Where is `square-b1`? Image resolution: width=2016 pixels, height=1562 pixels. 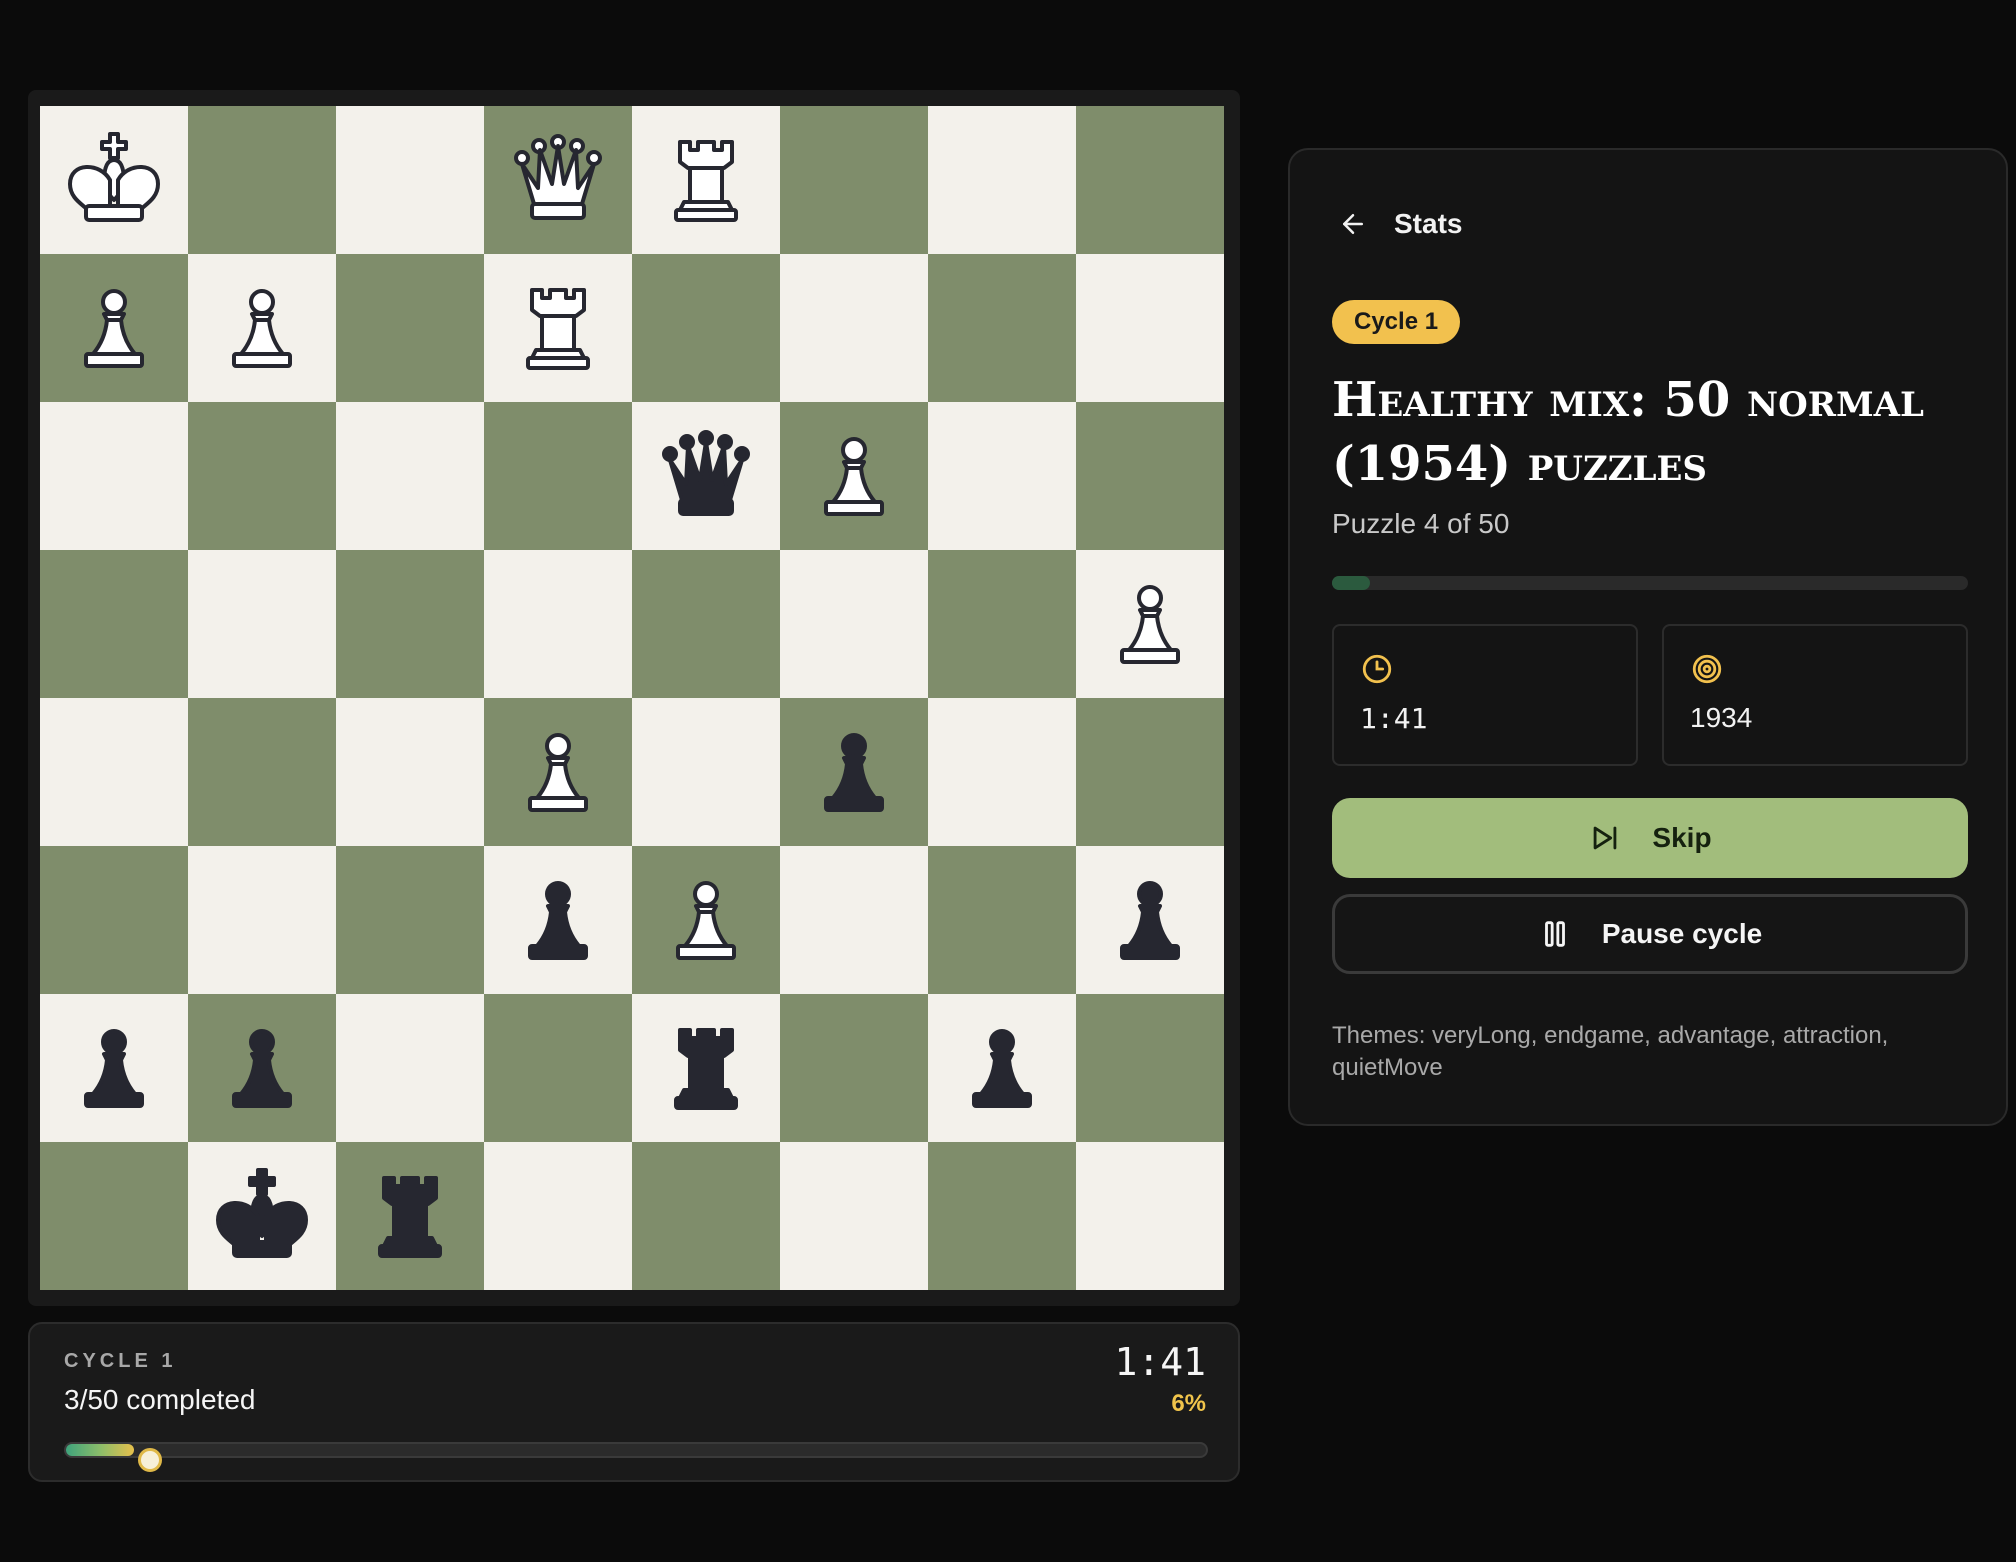
square-b1 is located at coordinates (262, 1216).